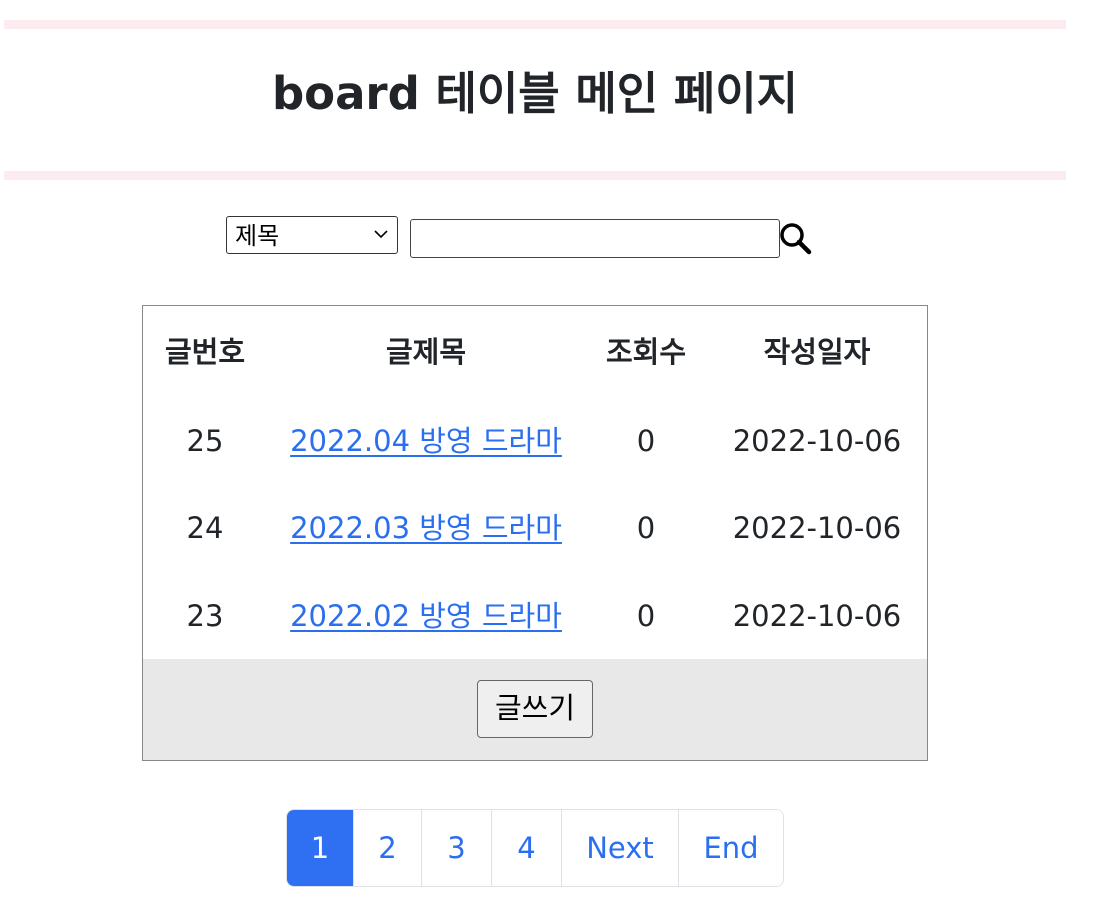 Image resolution: width=1096 pixels, height=916 pixels. I want to click on column-header-date: 작성일자, so click(817, 352).